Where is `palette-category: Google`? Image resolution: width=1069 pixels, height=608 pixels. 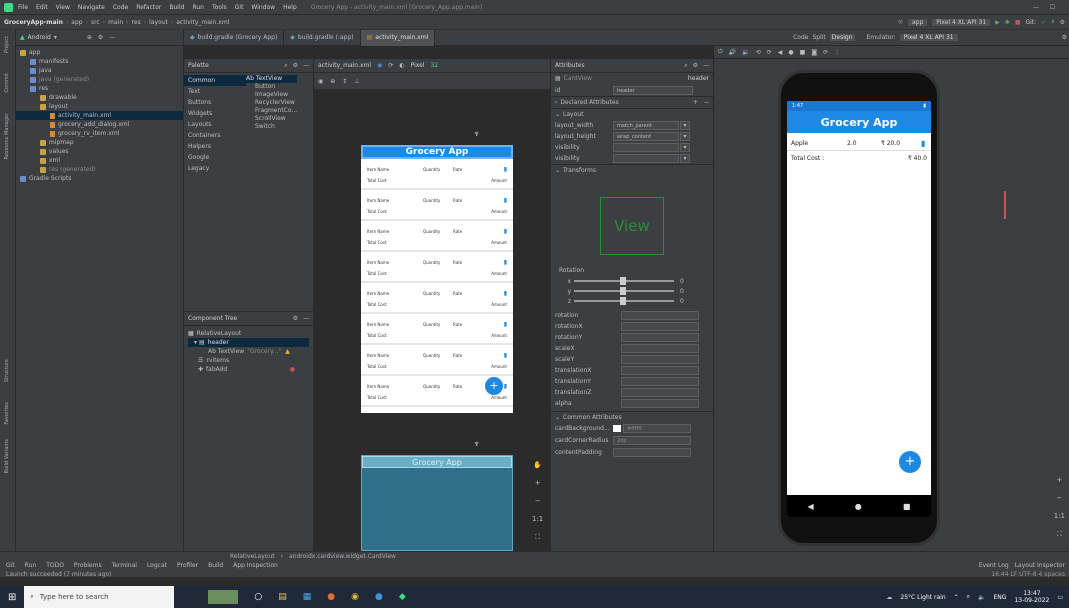 palette-category: Google is located at coordinates (215, 157).